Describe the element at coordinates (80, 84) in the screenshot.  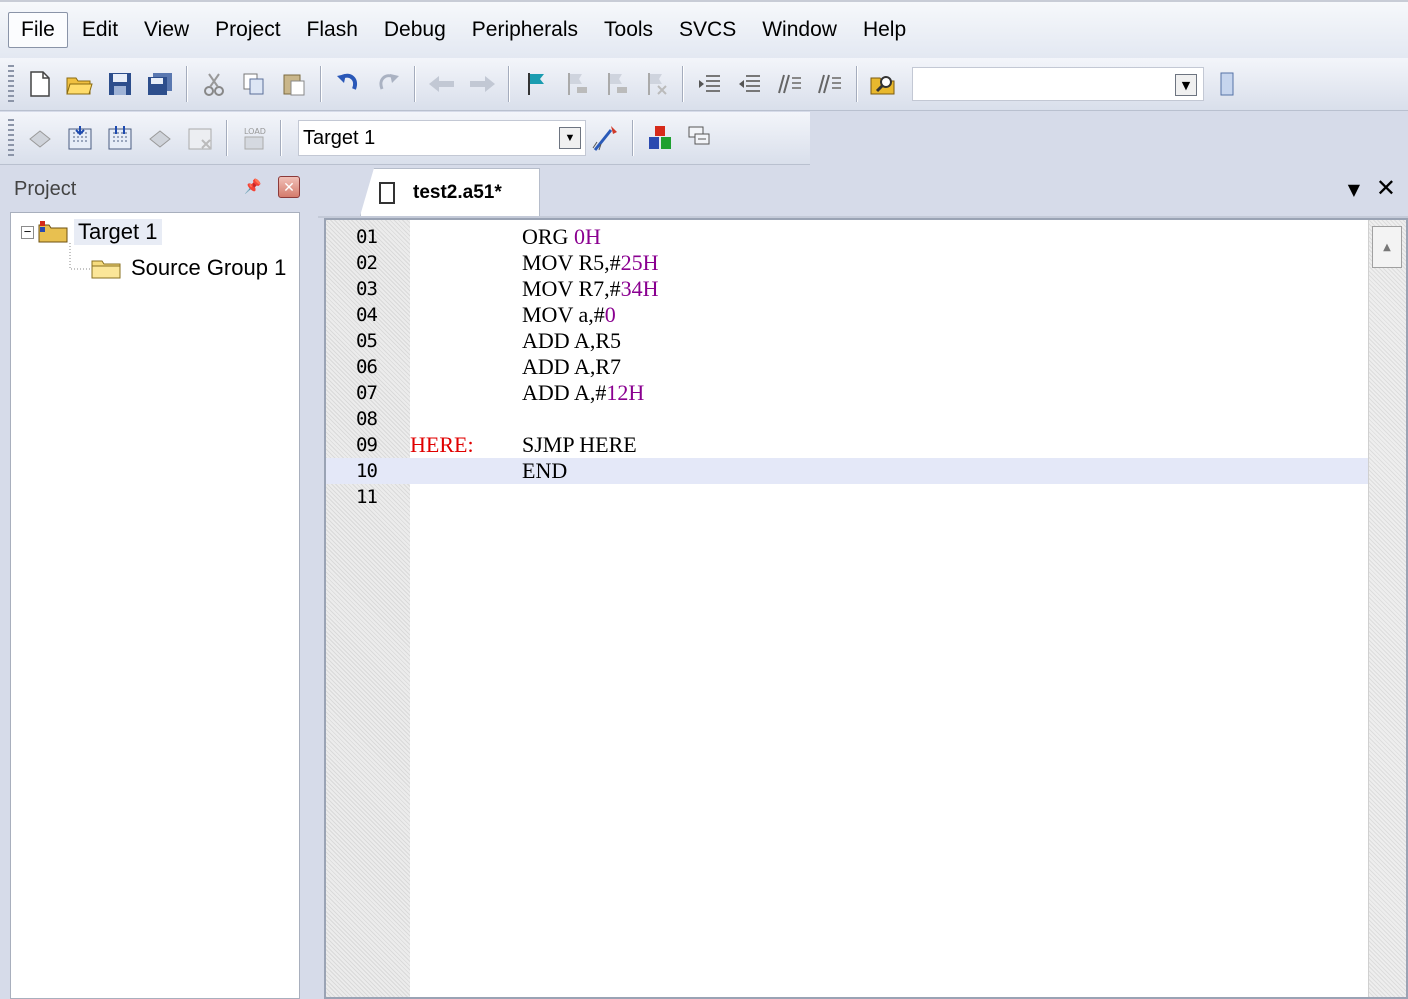
I see `open-folder-icon` at that location.